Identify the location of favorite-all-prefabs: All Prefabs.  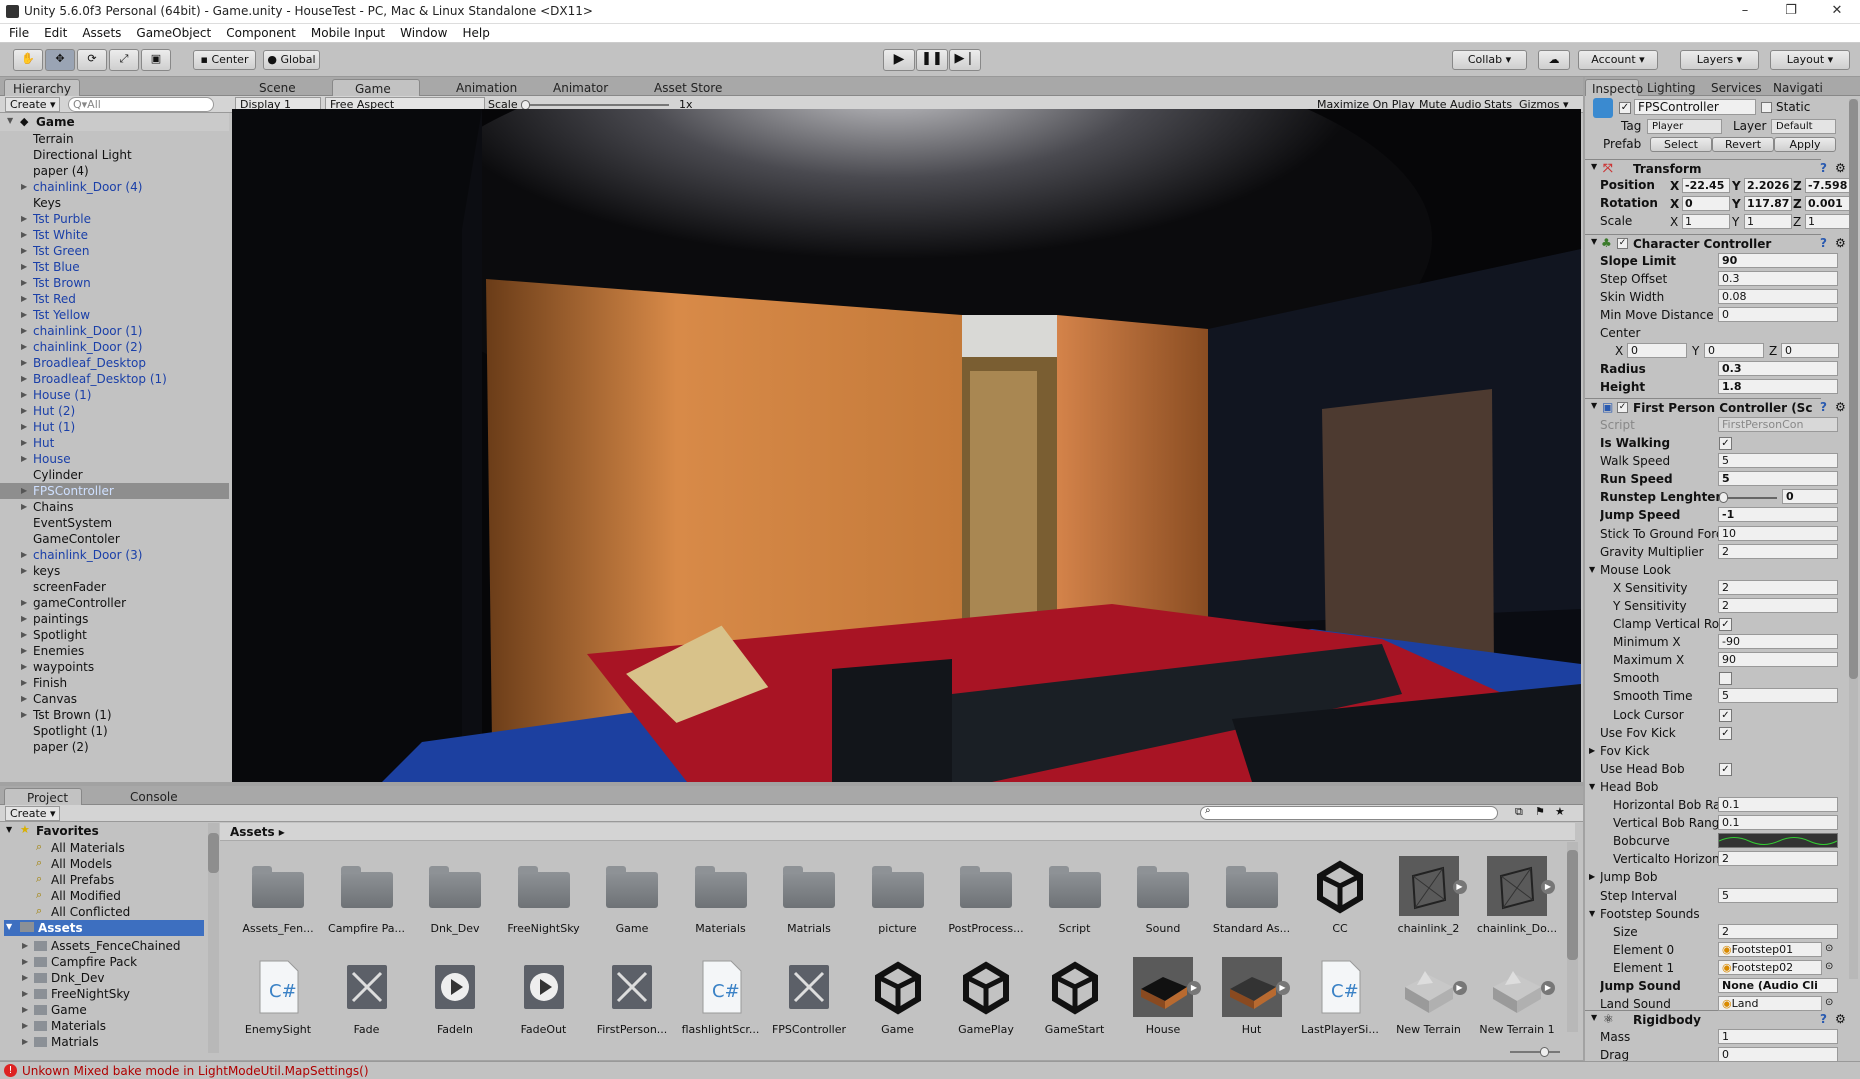
(82, 880).